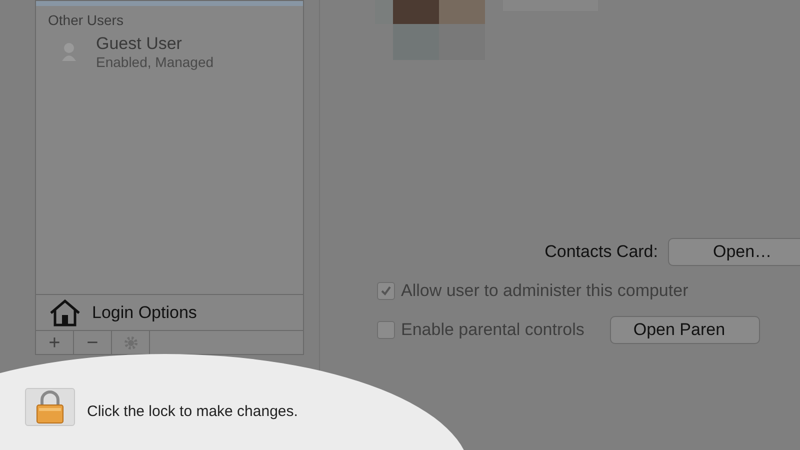 Image resolution: width=800 pixels, height=450 pixels. I want to click on section-header: Other Users, so click(85, 20).